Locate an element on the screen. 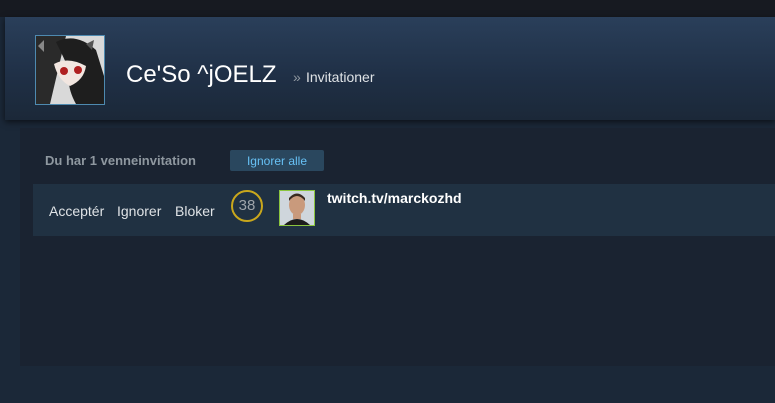 Image resolution: width=775 pixels, height=403 pixels. breadcrumb-current-page: Invitationer is located at coordinates (340, 77).